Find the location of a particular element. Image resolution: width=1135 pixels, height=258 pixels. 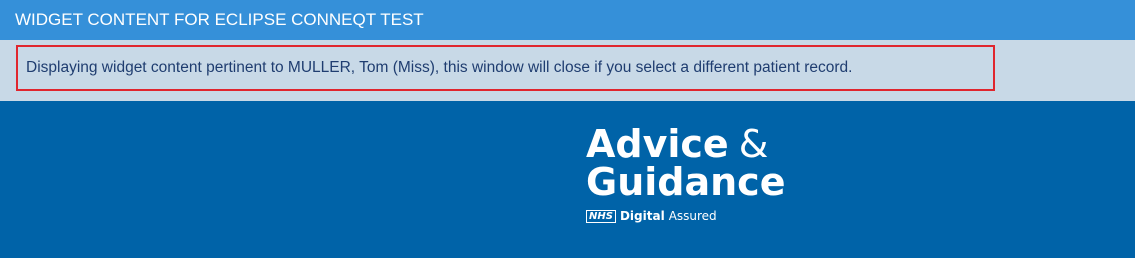

advice-guidance-logo: Advice & Guidance NHS Digital Assured is located at coordinates (685, 174).